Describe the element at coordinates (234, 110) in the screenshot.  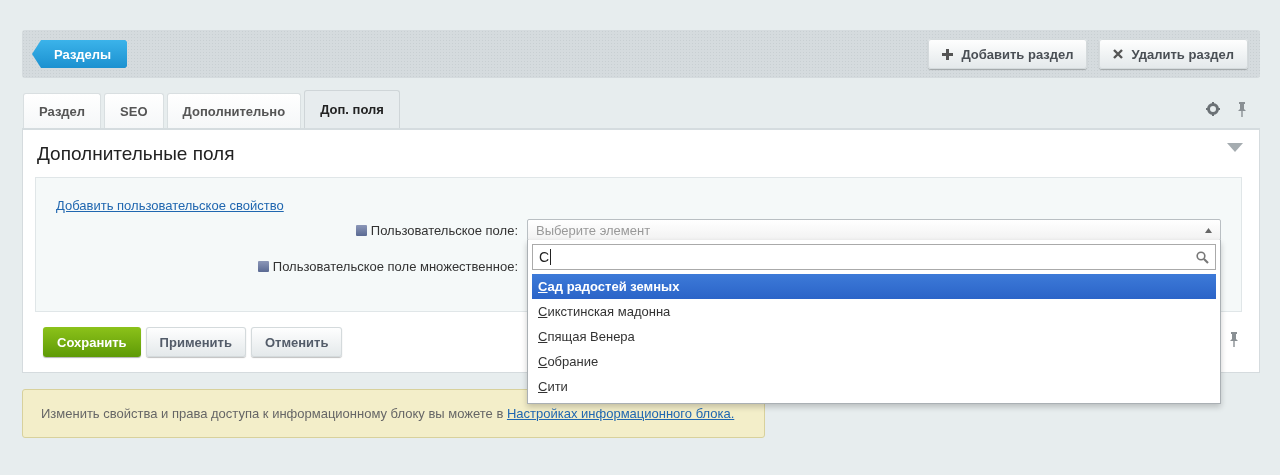
I see `tab: Дополнительно` at that location.